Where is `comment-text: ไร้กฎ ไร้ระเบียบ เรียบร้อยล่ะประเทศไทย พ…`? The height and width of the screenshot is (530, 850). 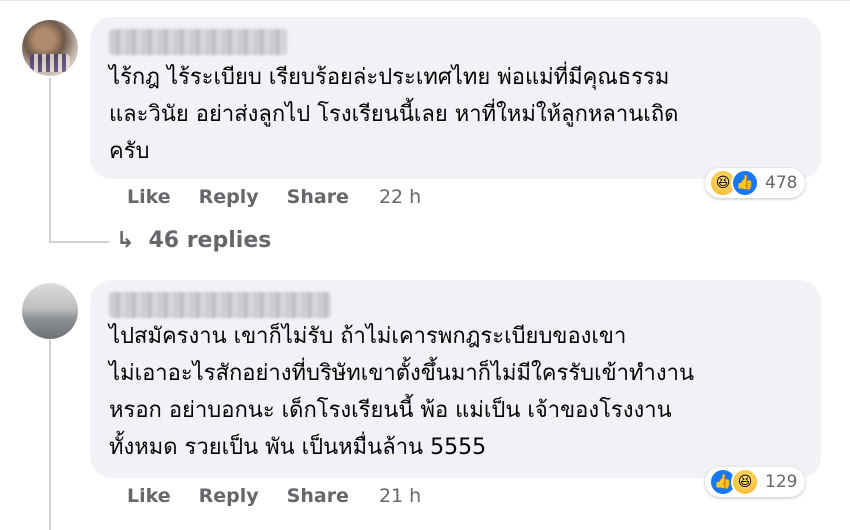 comment-text: ไร้กฎ ไร้ระเบียบ เรียบร้อยล่ะประเทศไทย พ… is located at coordinates (394, 114).